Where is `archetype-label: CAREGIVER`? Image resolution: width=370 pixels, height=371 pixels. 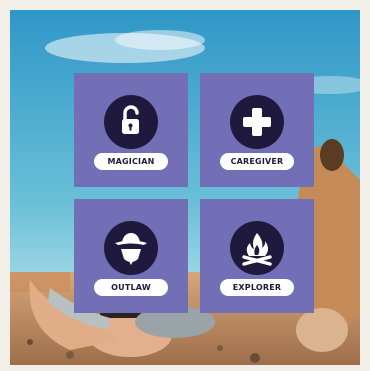
archetype-label: CAREGIVER is located at coordinates (257, 161).